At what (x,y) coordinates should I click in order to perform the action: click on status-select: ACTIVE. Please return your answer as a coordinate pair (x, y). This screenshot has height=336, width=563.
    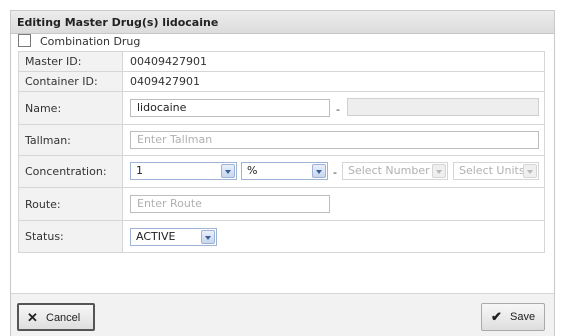
    Looking at the image, I should click on (173, 237).